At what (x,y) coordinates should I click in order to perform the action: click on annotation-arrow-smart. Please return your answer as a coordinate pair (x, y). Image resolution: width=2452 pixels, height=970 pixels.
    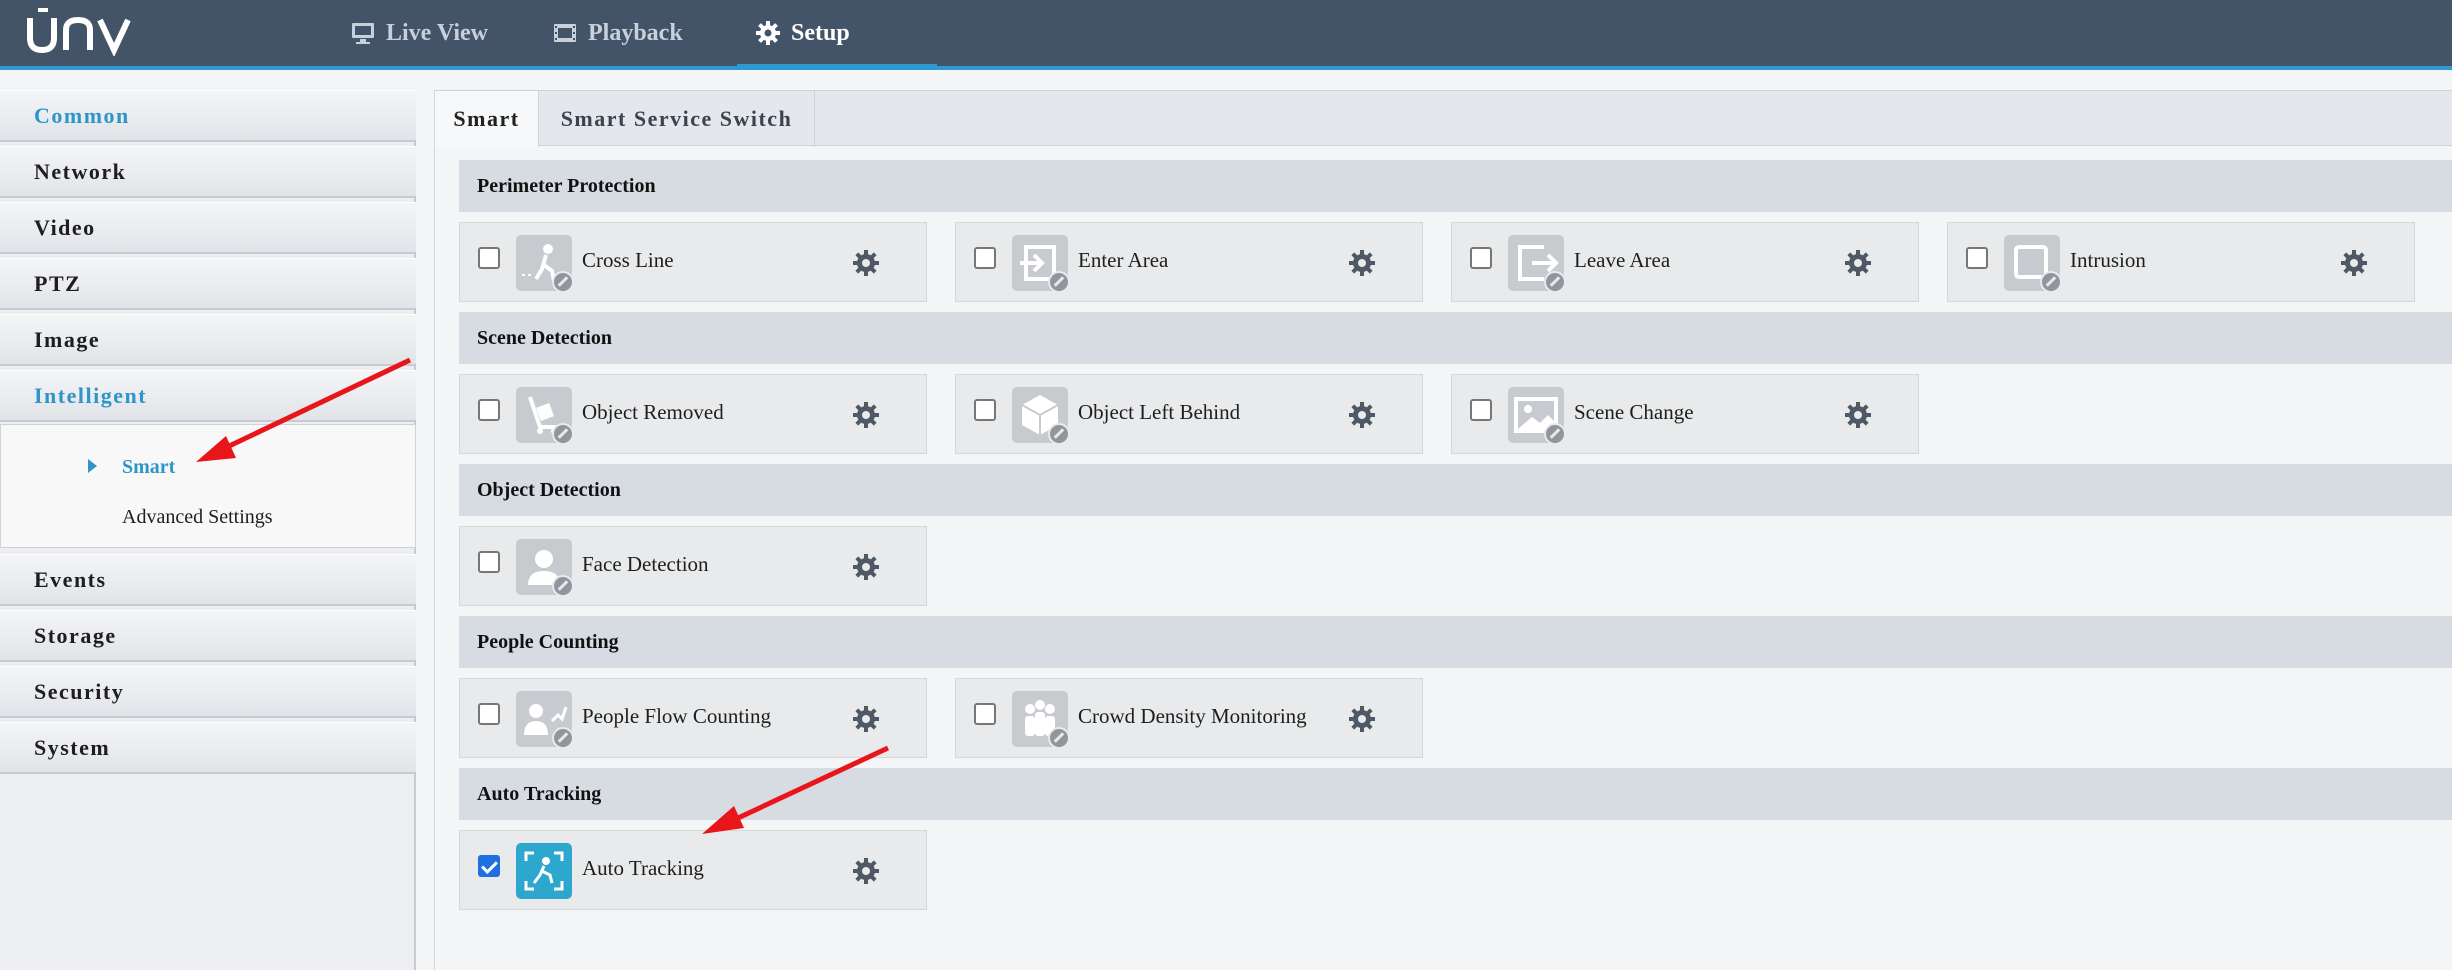
    Looking at the image, I should click on (304, 409).